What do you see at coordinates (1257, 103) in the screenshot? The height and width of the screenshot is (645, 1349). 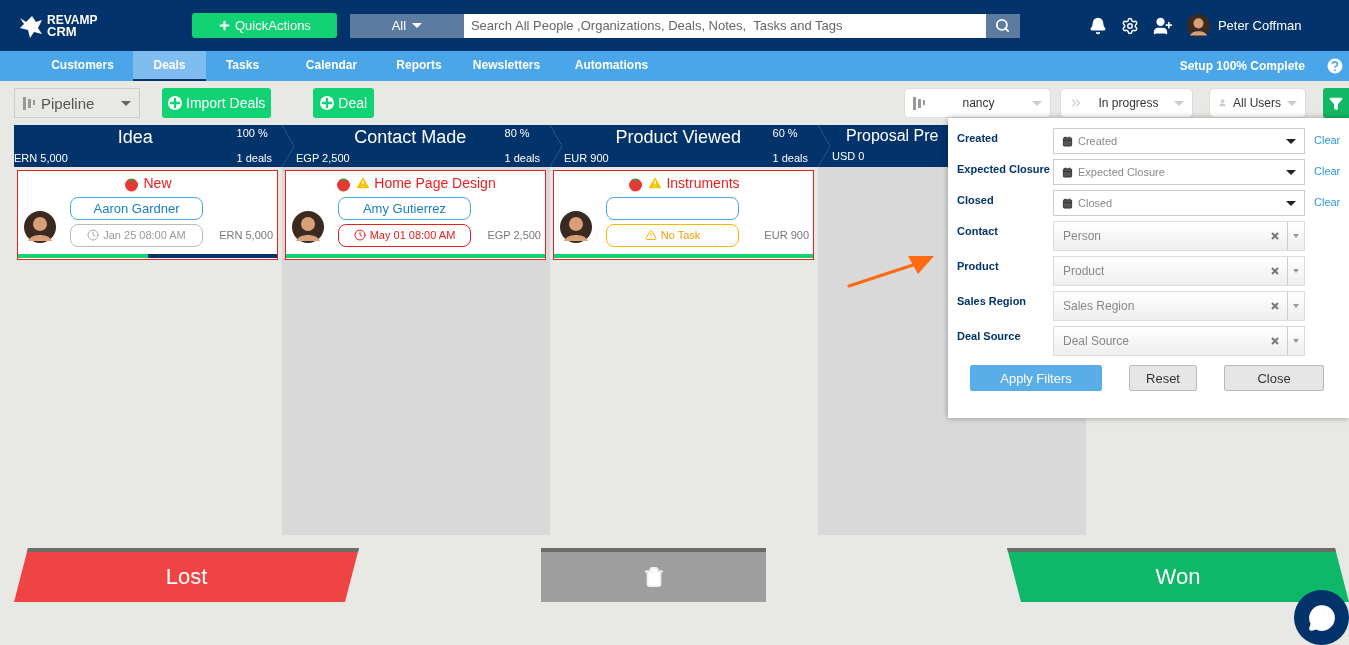 I see `filter-dropdown: All Users` at bounding box center [1257, 103].